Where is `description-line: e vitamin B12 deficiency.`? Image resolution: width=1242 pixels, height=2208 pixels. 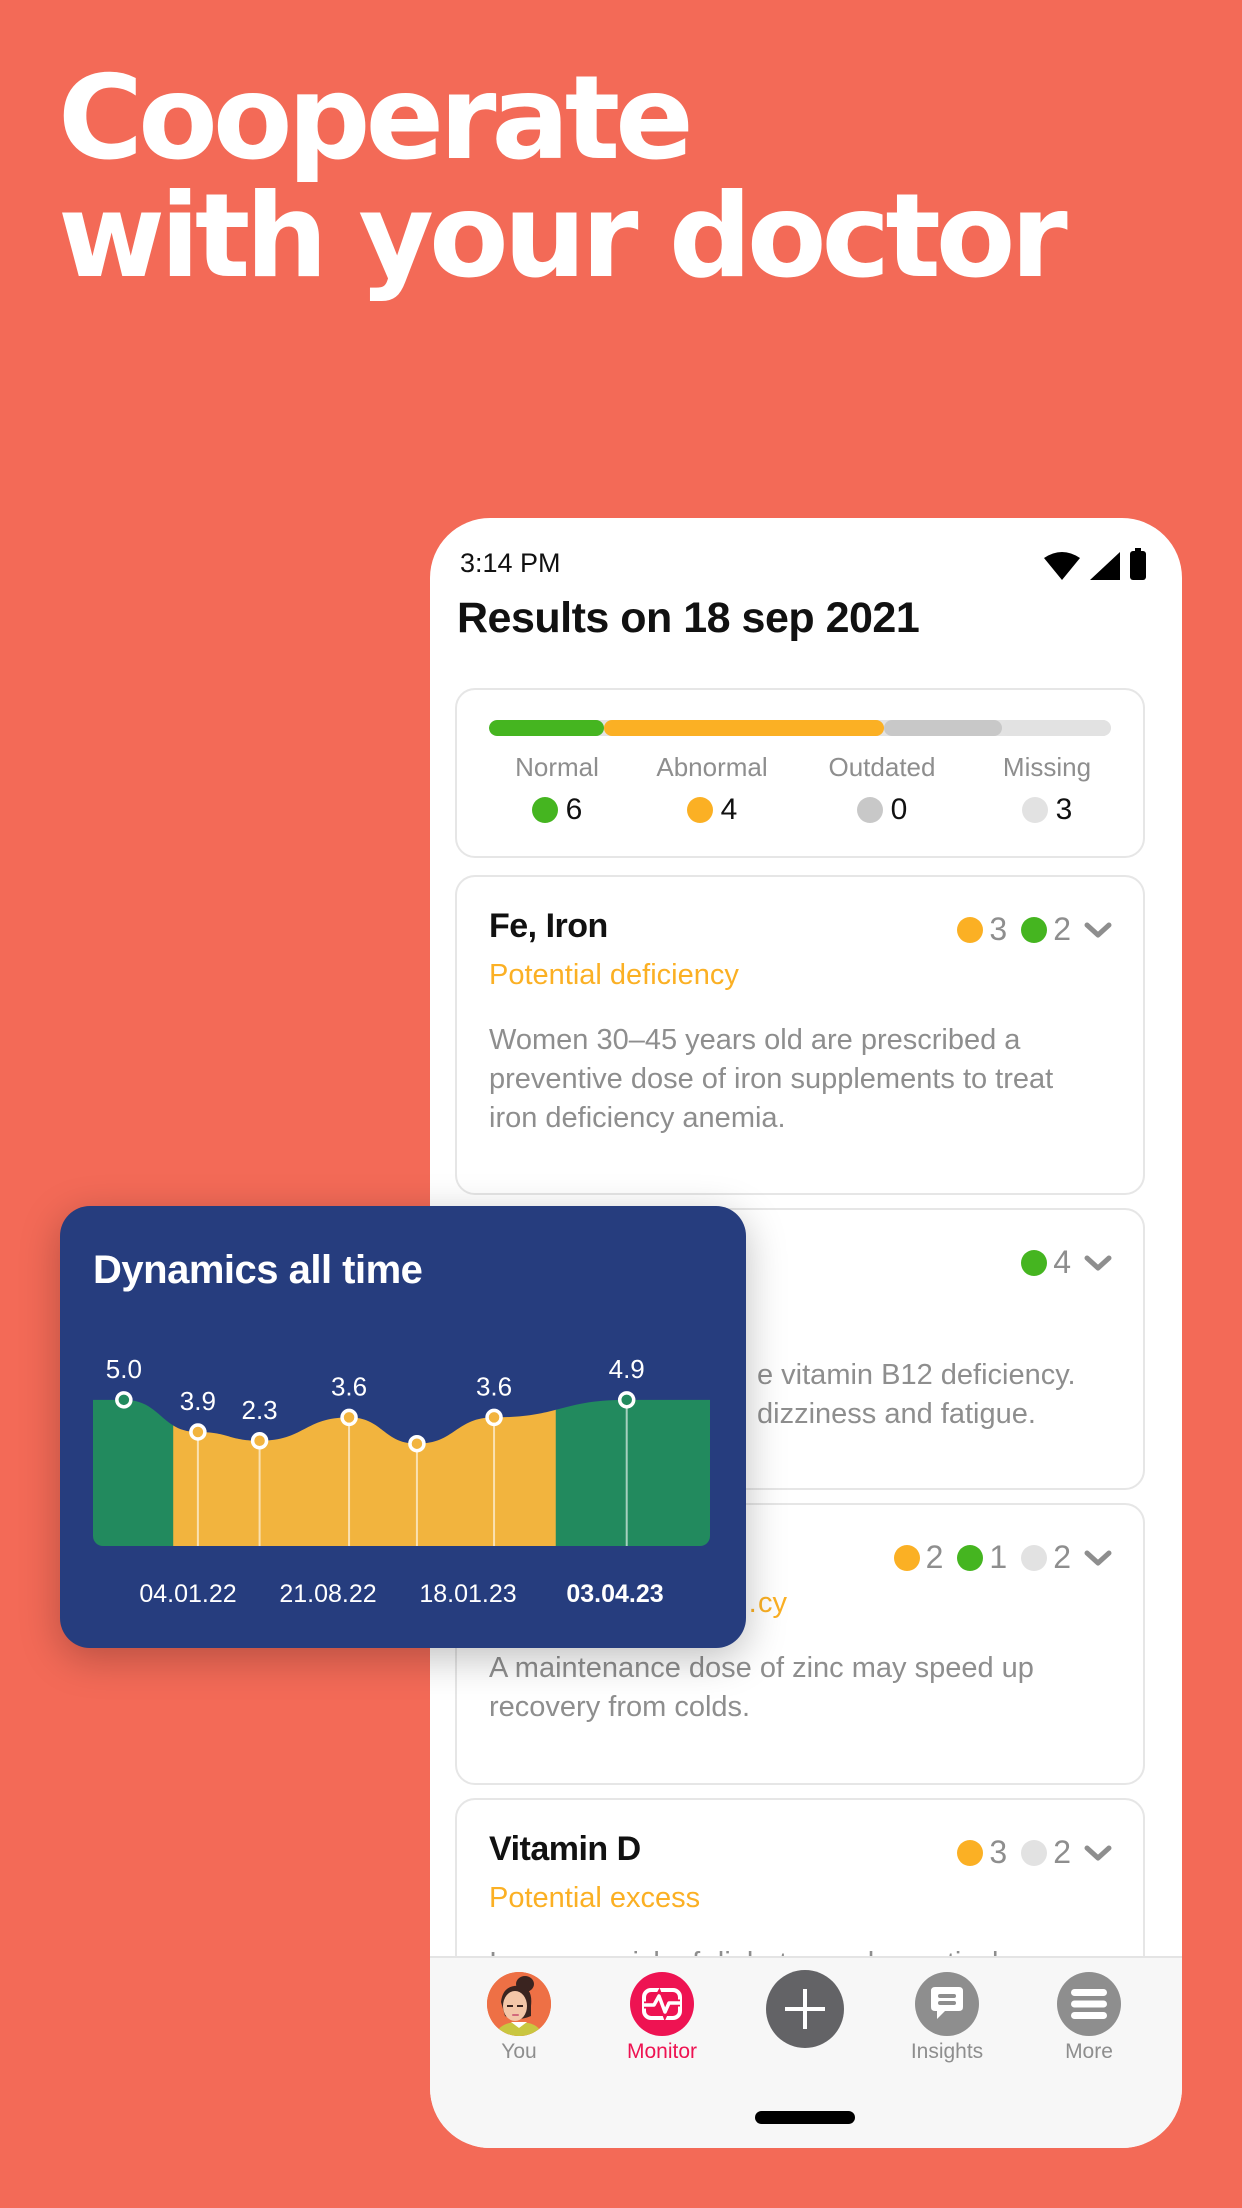 description-line: e vitamin B12 deficiency. is located at coordinates (916, 1375).